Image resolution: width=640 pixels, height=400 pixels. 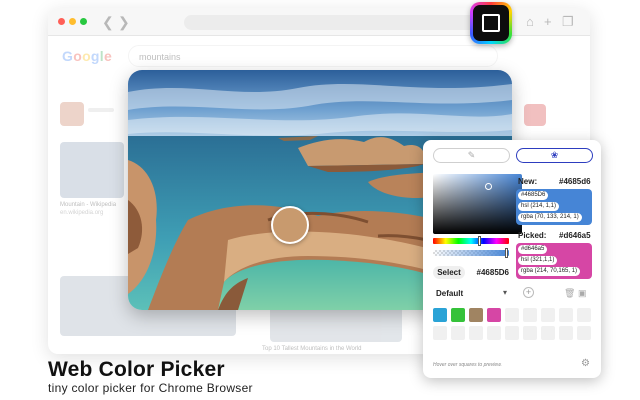 I want to click on alpha-slider-handle, so click(x=506, y=253).